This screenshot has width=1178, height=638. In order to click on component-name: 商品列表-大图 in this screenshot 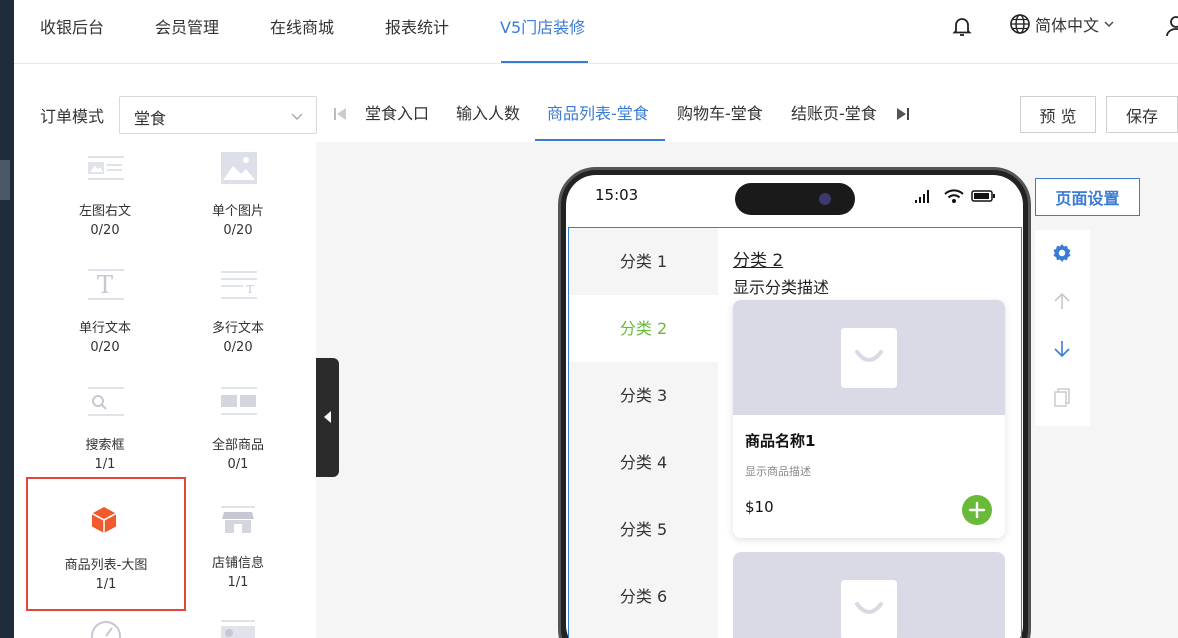, I will do `click(106, 565)`.